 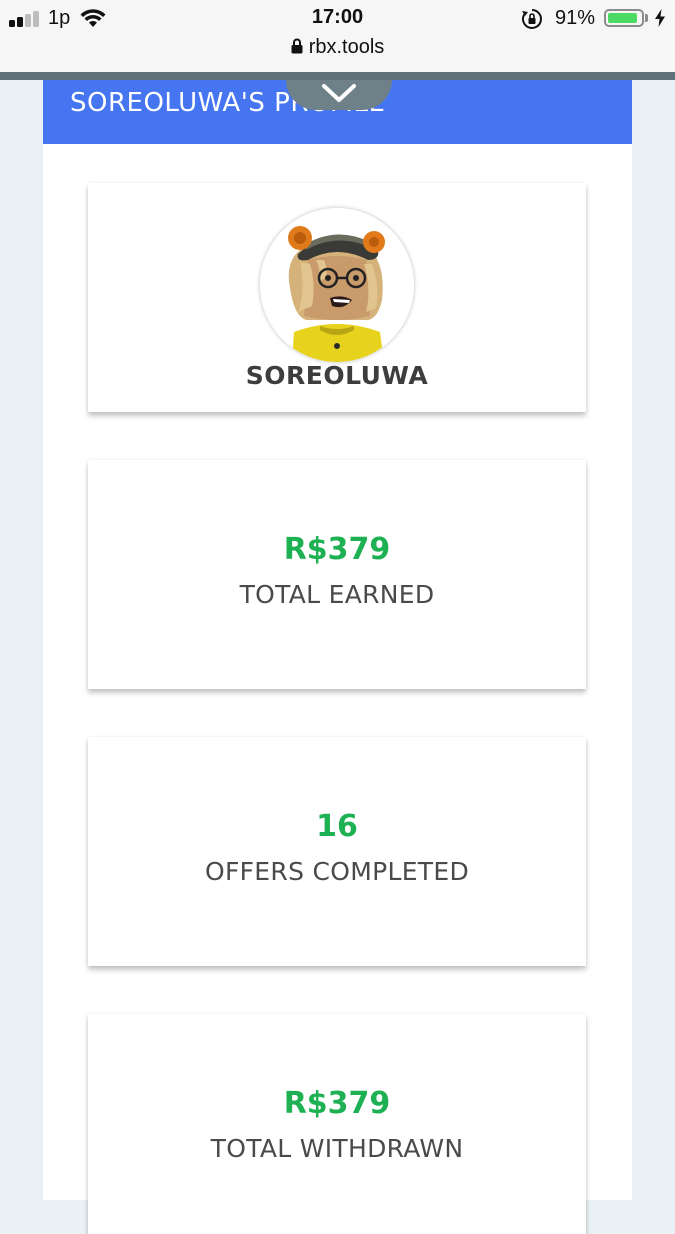 I want to click on battery-level-fill, so click(x=622, y=18).